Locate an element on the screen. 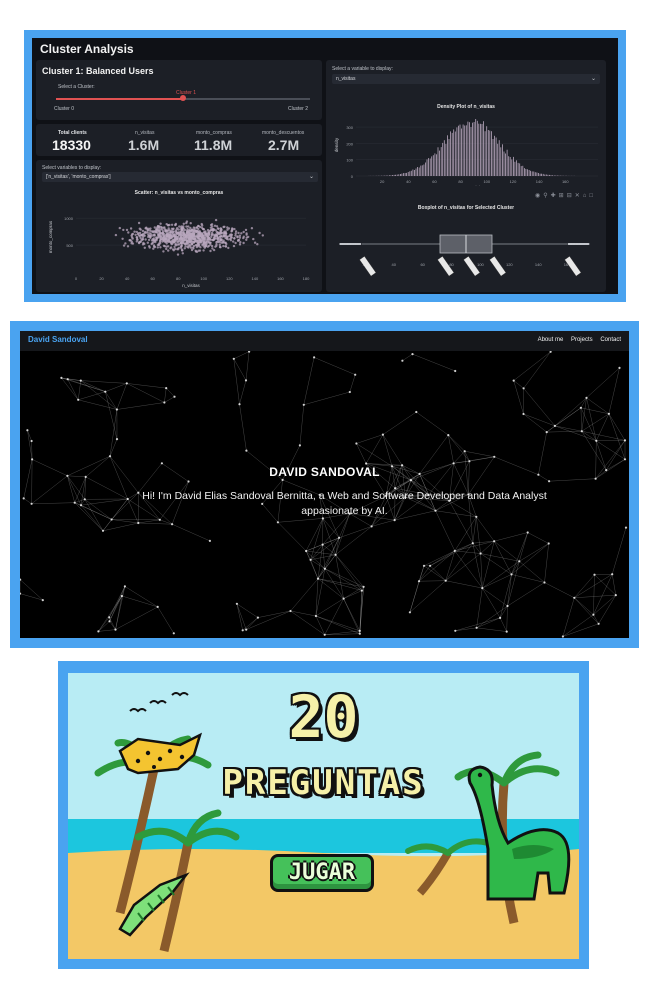  nav-projects: Projects is located at coordinates (582, 340).